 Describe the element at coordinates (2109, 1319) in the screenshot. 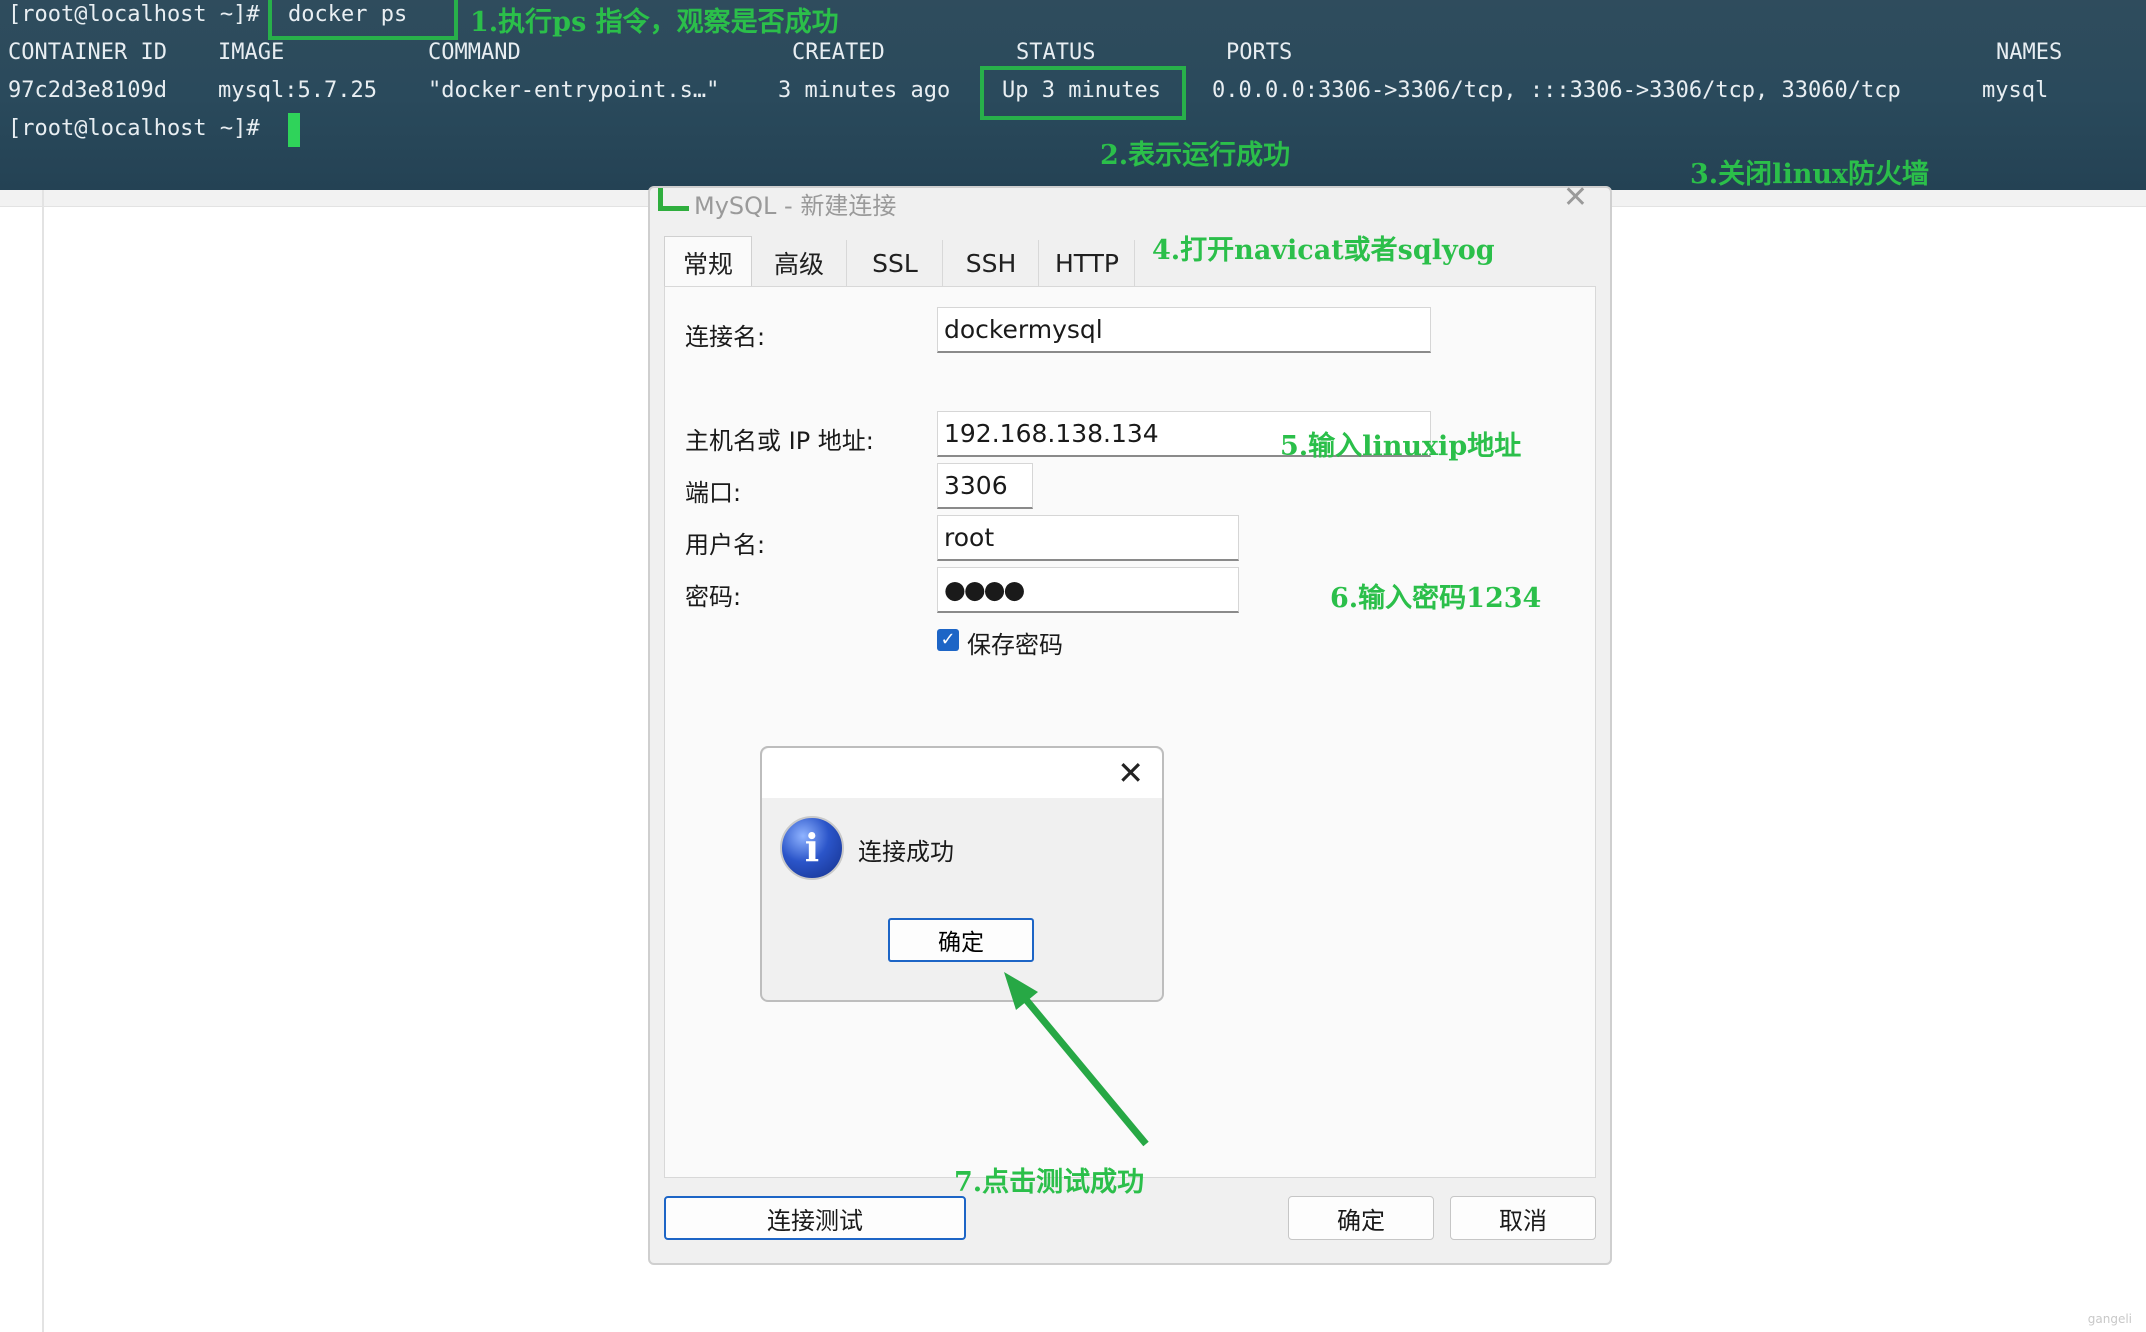

I see `watermark: gangeli` at that location.